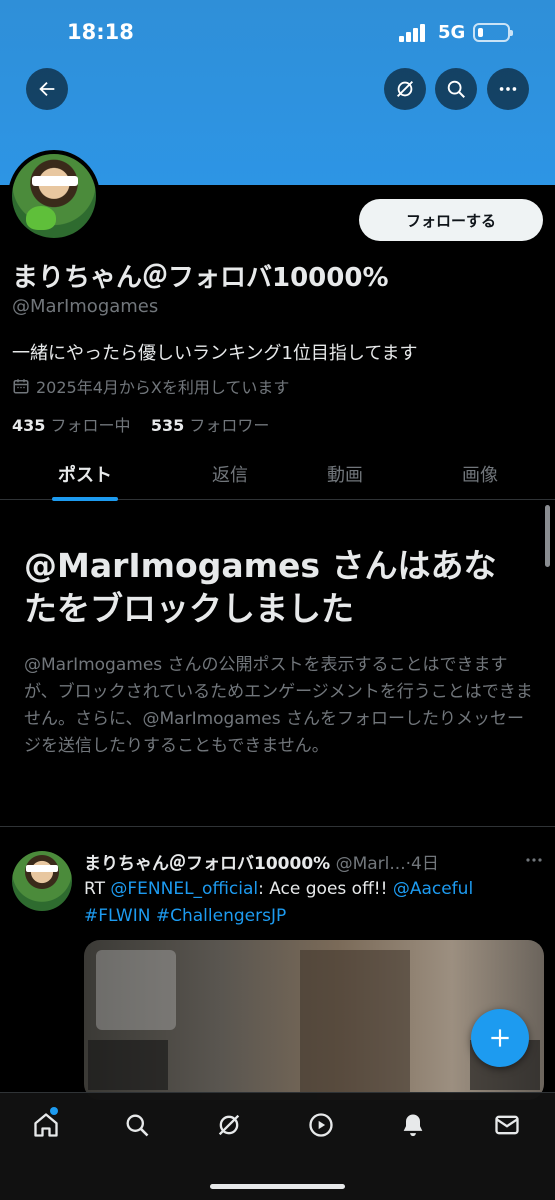 Image resolution: width=555 pixels, height=1200 pixels. What do you see at coordinates (314, 1020) in the screenshot?
I see `post-media` at bounding box center [314, 1020].